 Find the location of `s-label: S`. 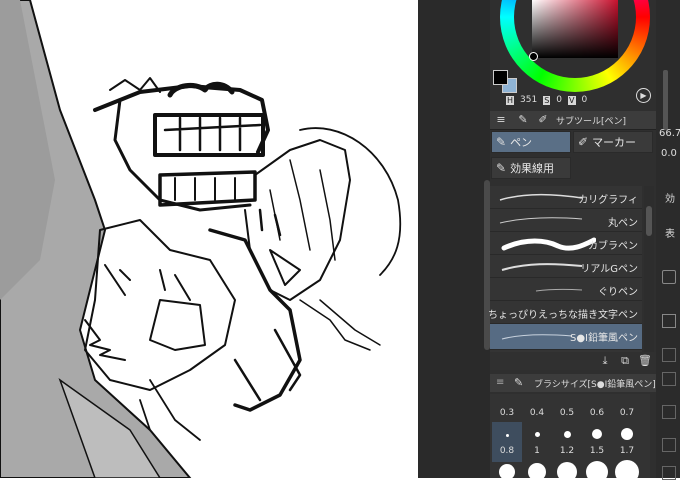

s-label: S is located at coordinates (547, 100).